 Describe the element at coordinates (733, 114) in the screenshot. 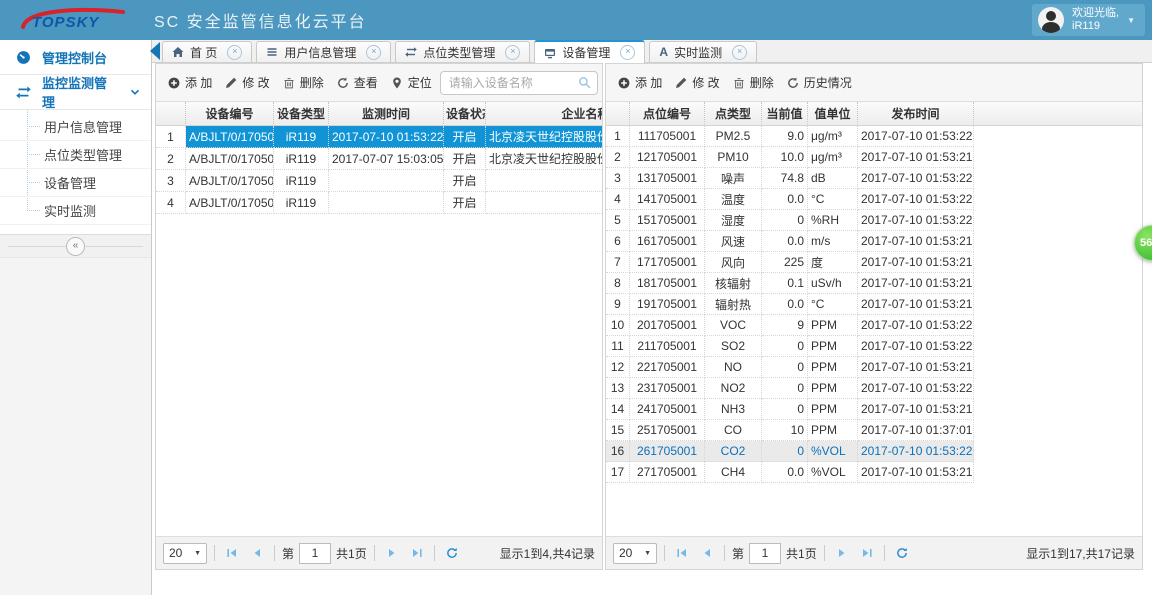

I see `column-header: 点类型` at that location.